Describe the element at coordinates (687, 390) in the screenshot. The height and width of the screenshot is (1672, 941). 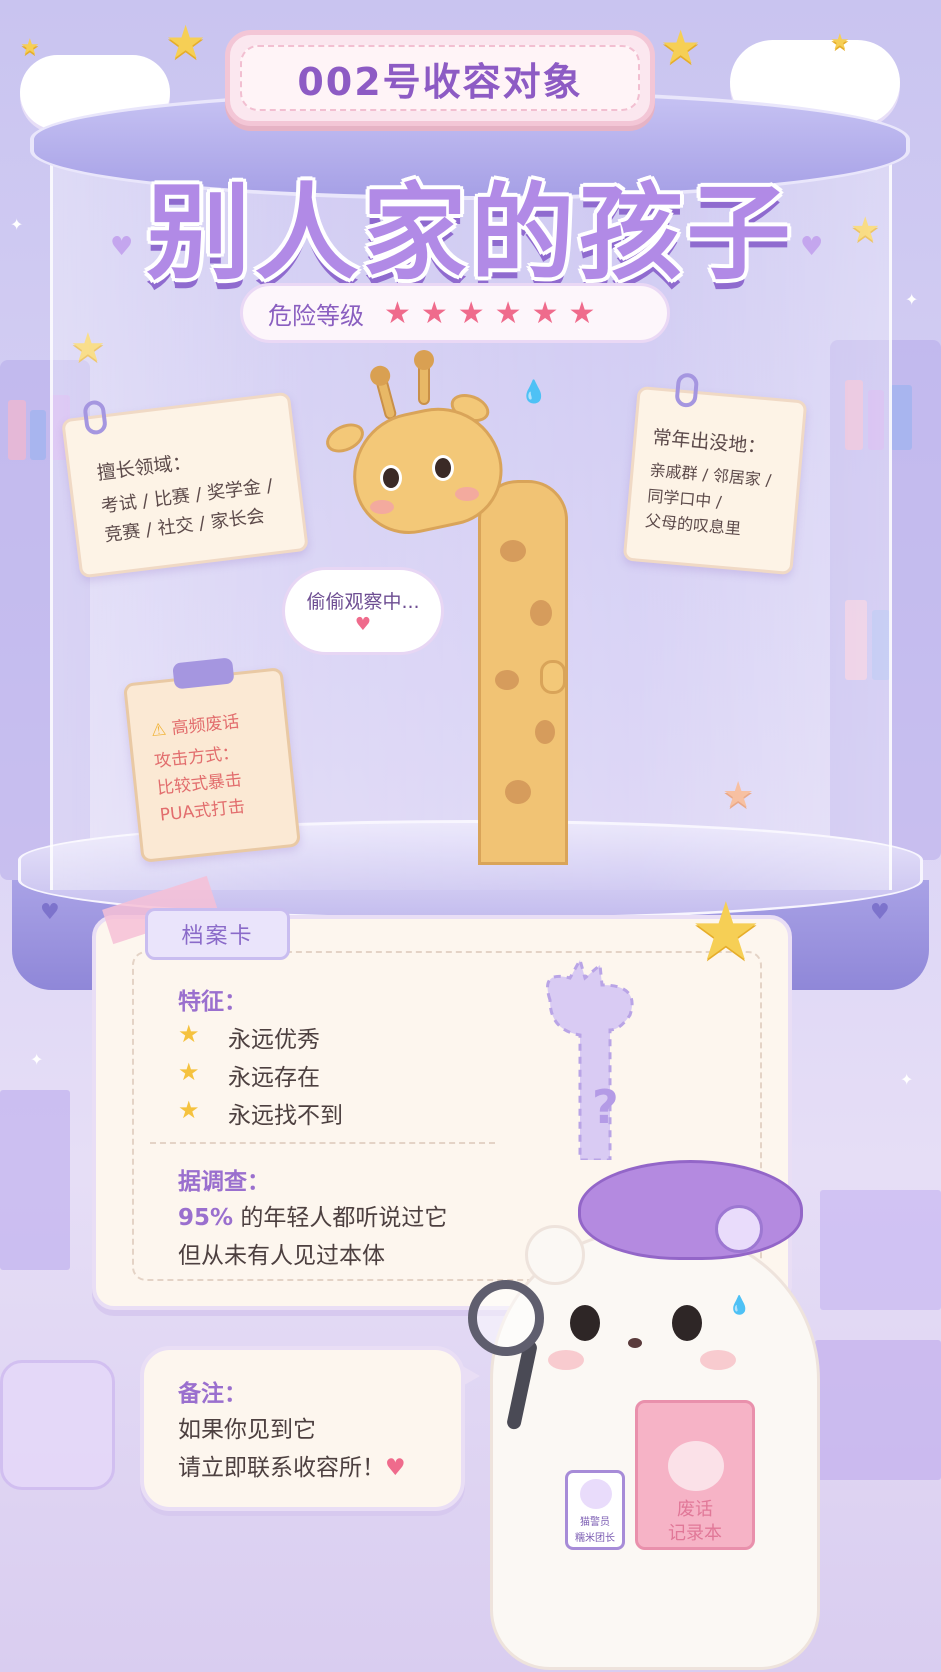
I see `paperclip-icon` at that location.